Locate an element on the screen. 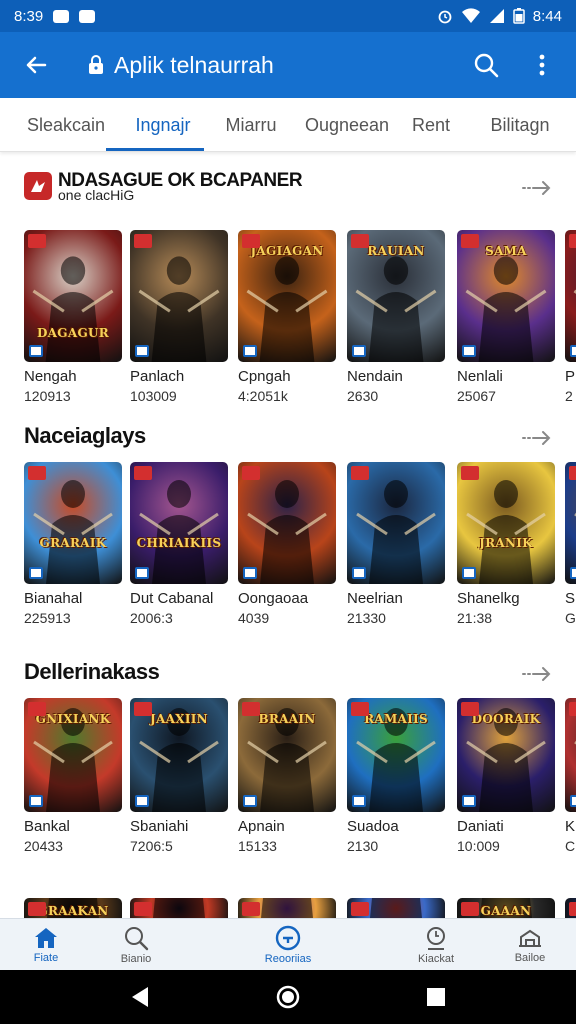  app-name: Panlach is located at coordinates (157, 376).